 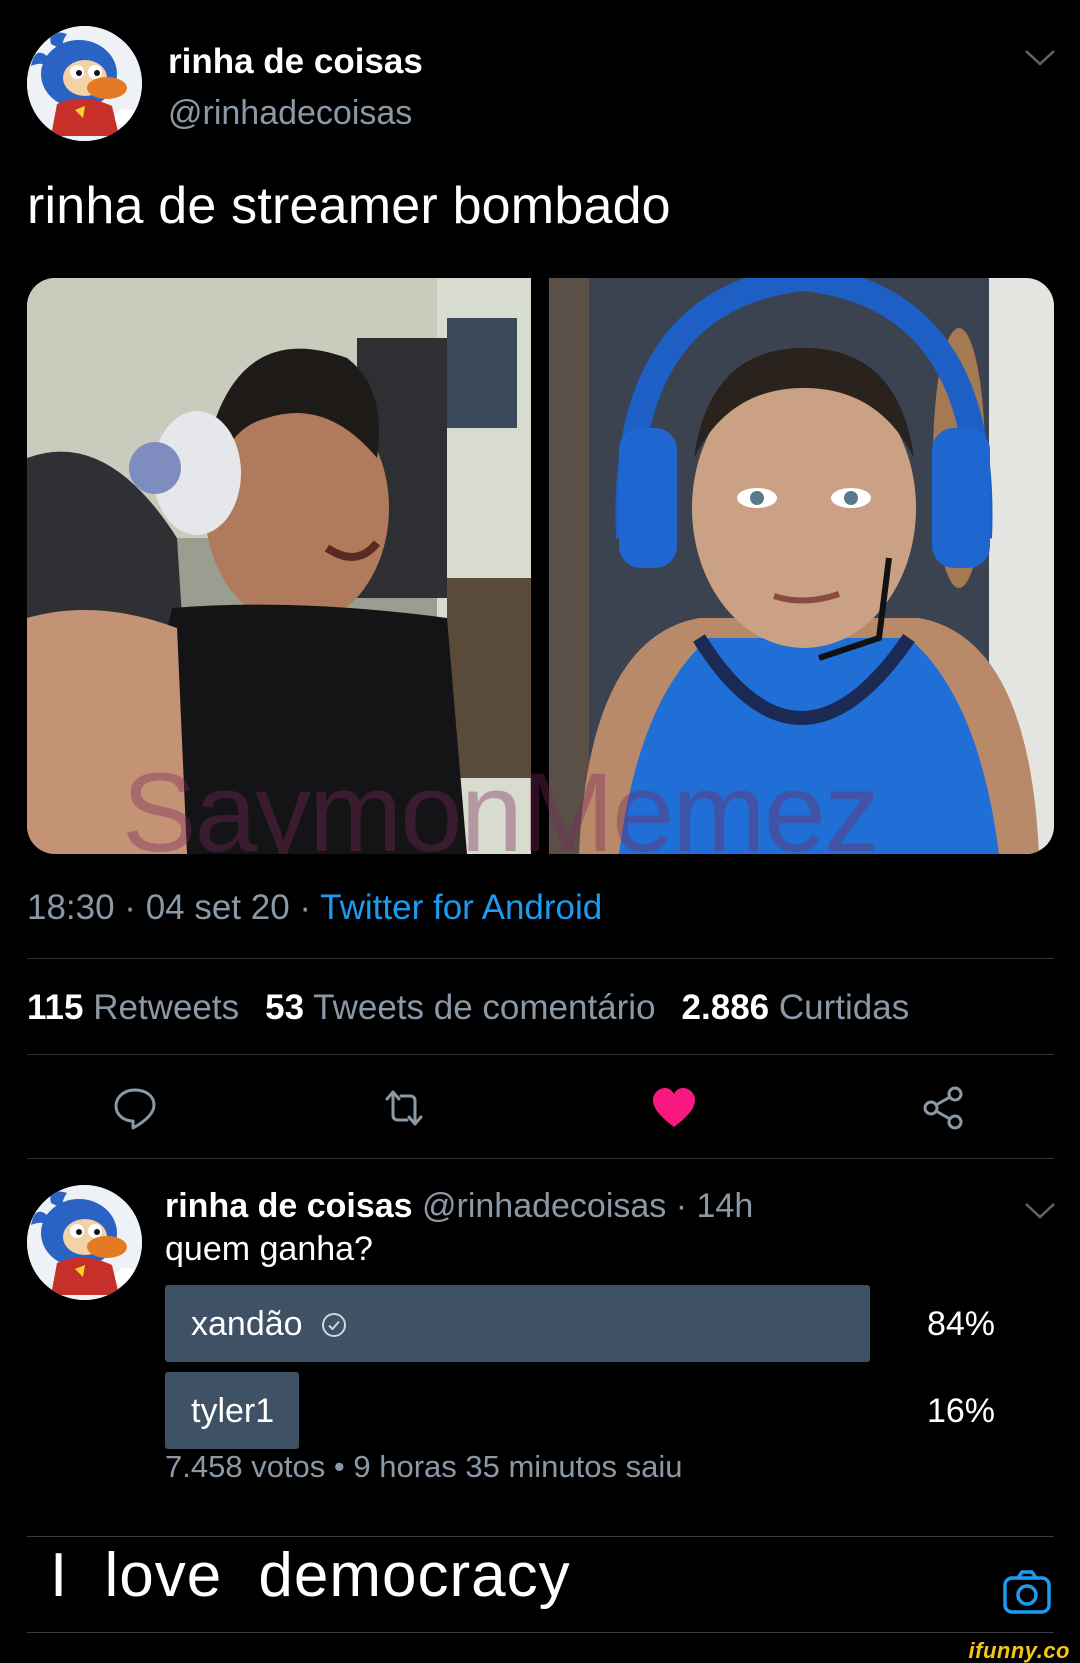 I want to click on likes-stat: 2.886 Curtidas, so click(x=796, y=1007).